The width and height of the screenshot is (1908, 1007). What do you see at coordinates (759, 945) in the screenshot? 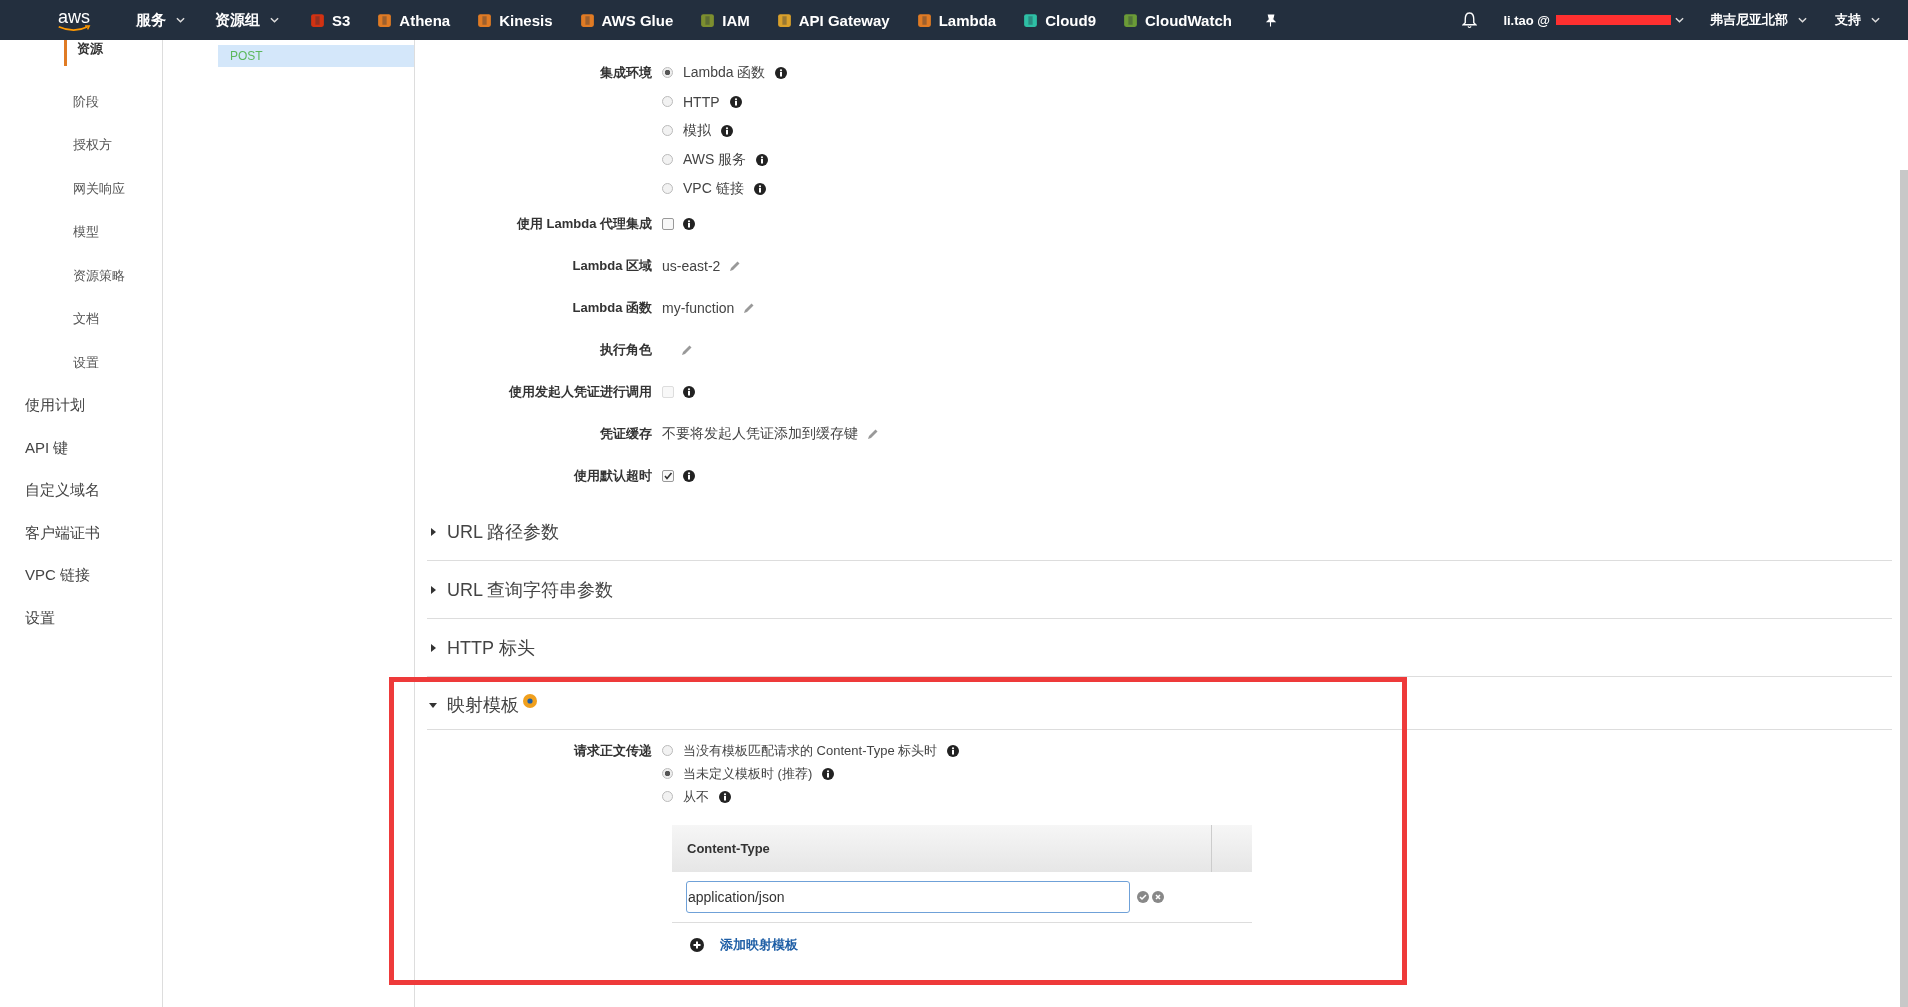
I see `add-mapping-template-link: 添加映射模板` at bounding box center [759, 945].